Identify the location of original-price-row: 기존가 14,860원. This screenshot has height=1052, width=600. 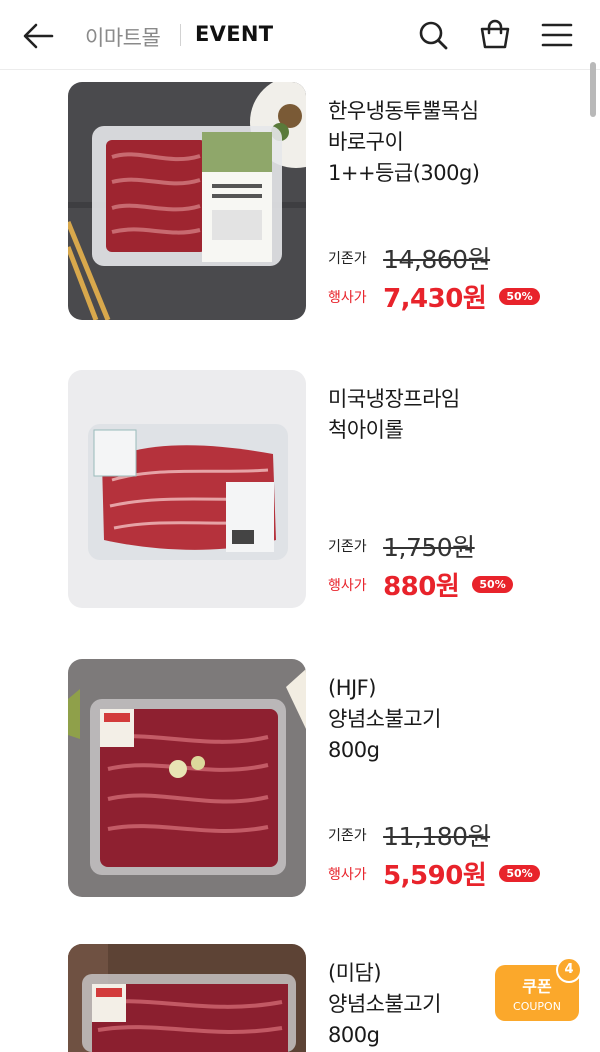
(409, 258).